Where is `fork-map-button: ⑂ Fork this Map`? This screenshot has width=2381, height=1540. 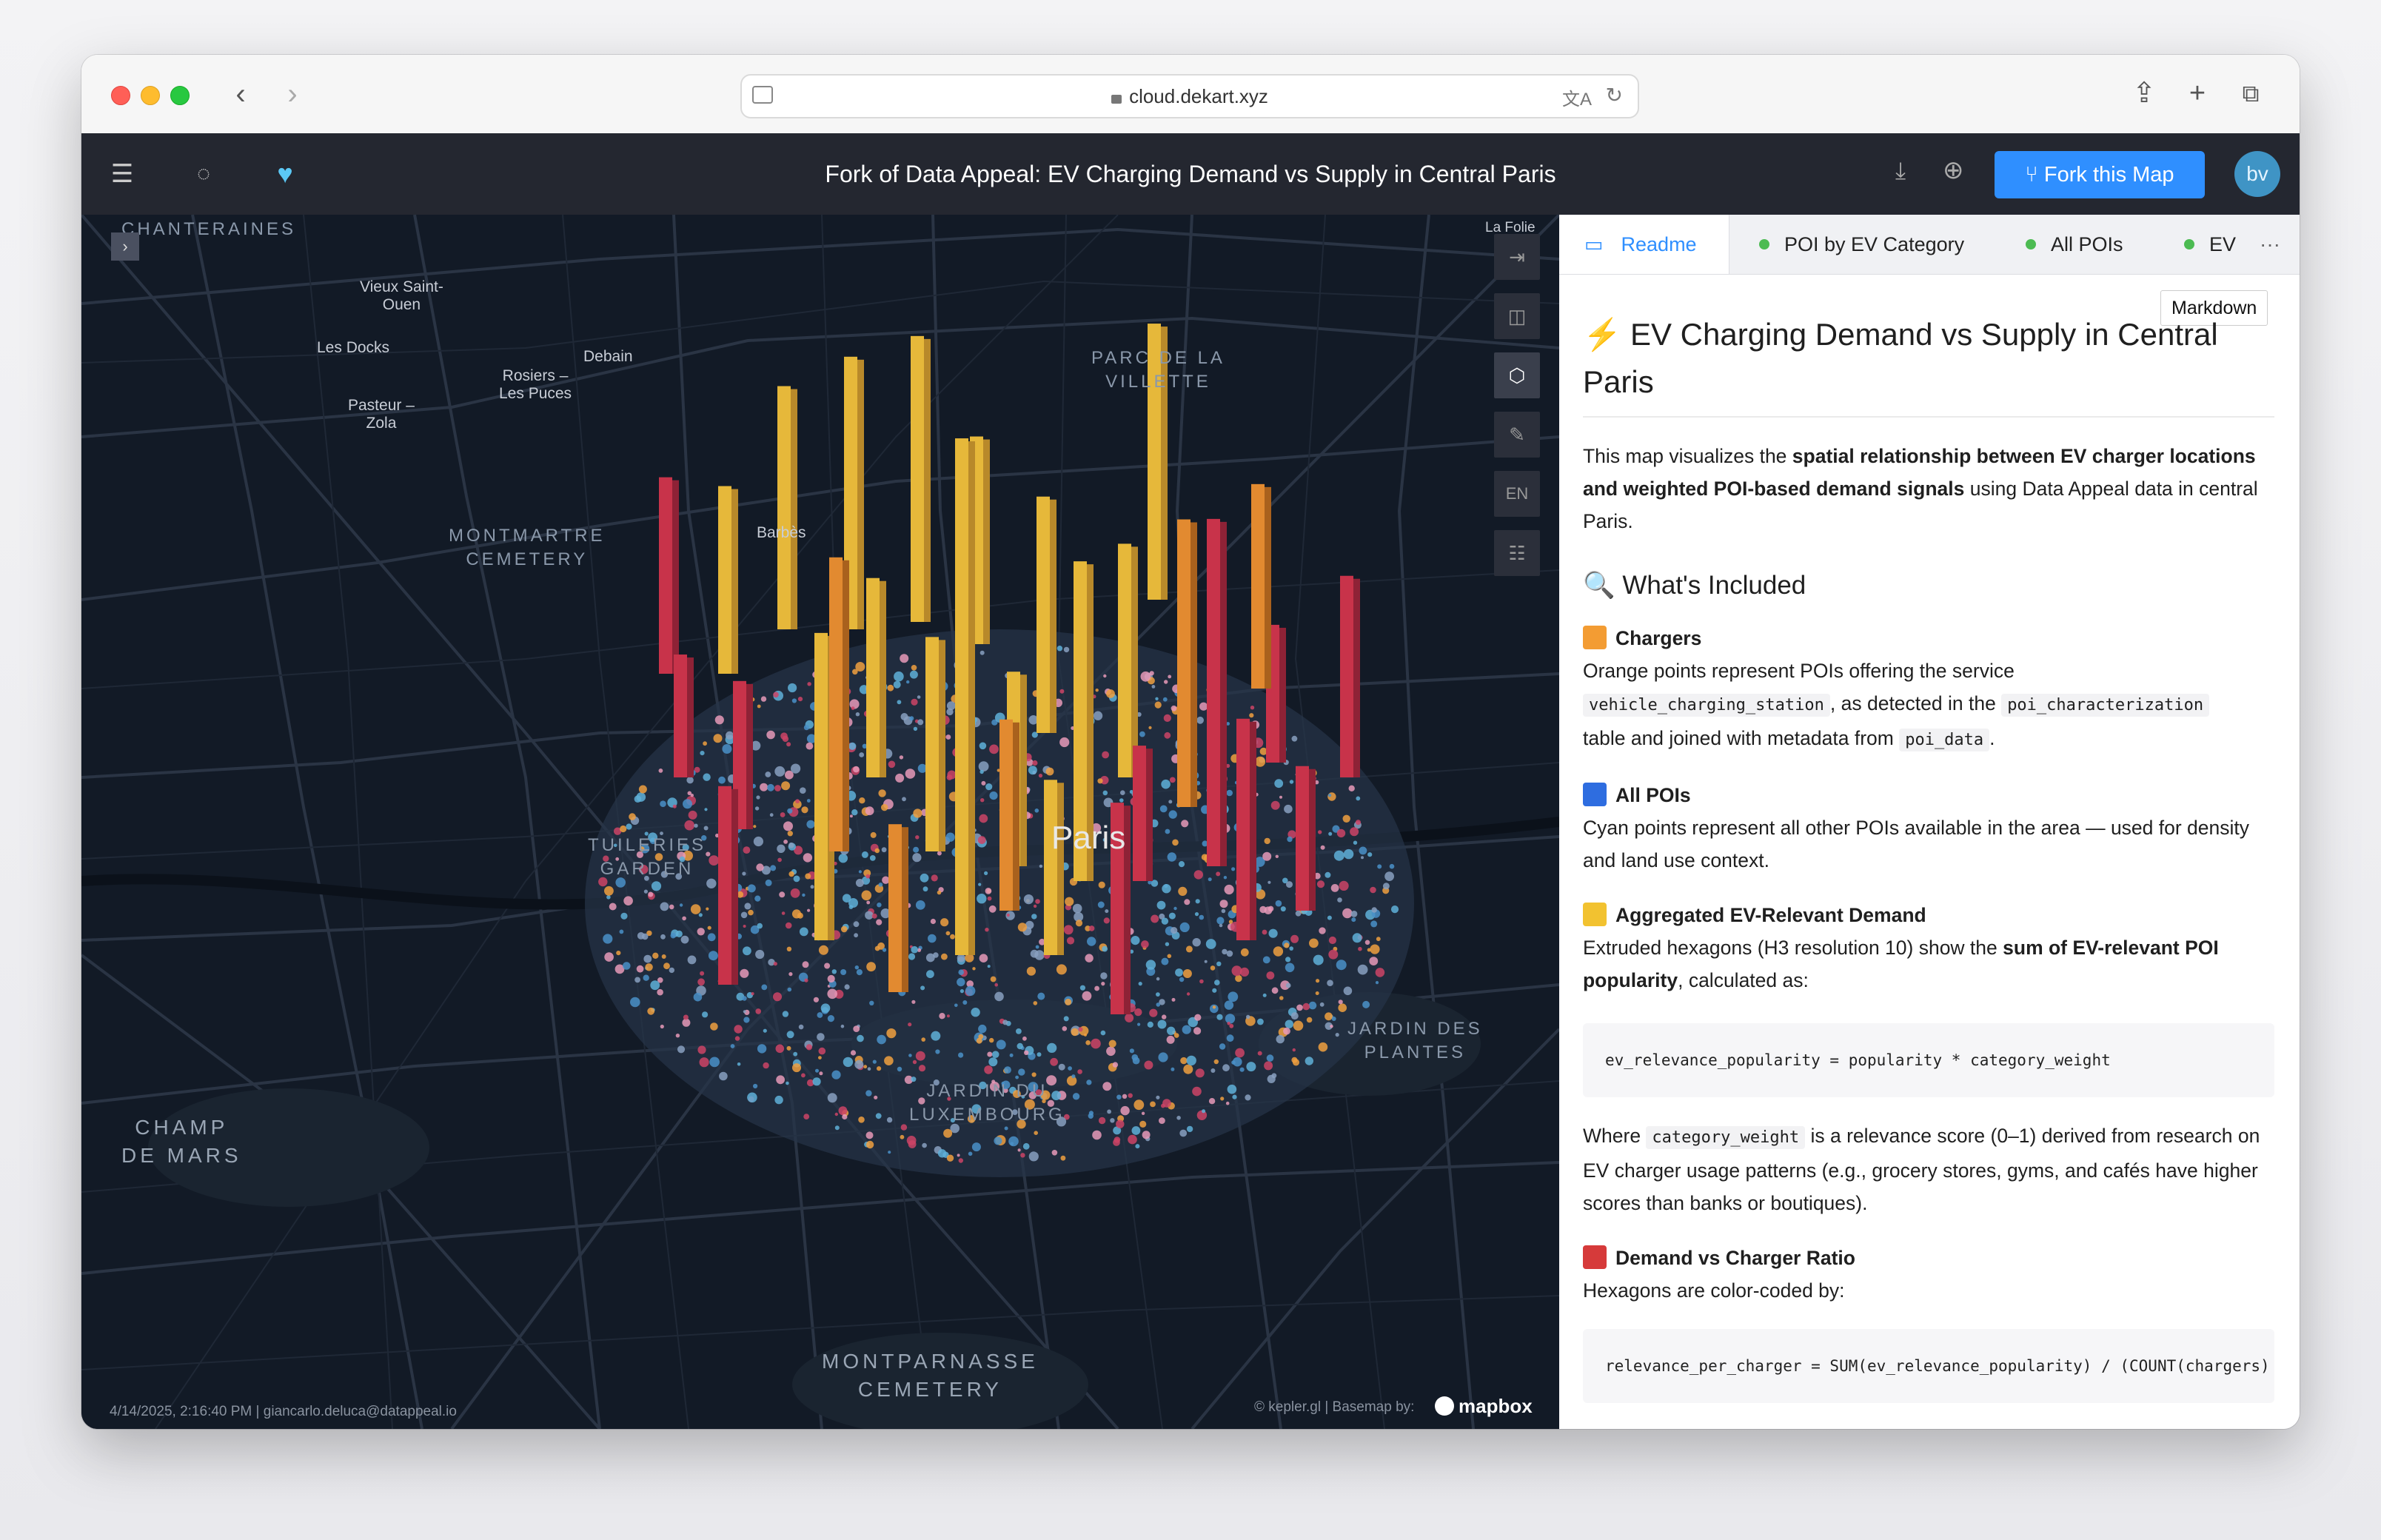 fork-map-button: ⑂ Fork this Map is located at coordinates (2100, 175).